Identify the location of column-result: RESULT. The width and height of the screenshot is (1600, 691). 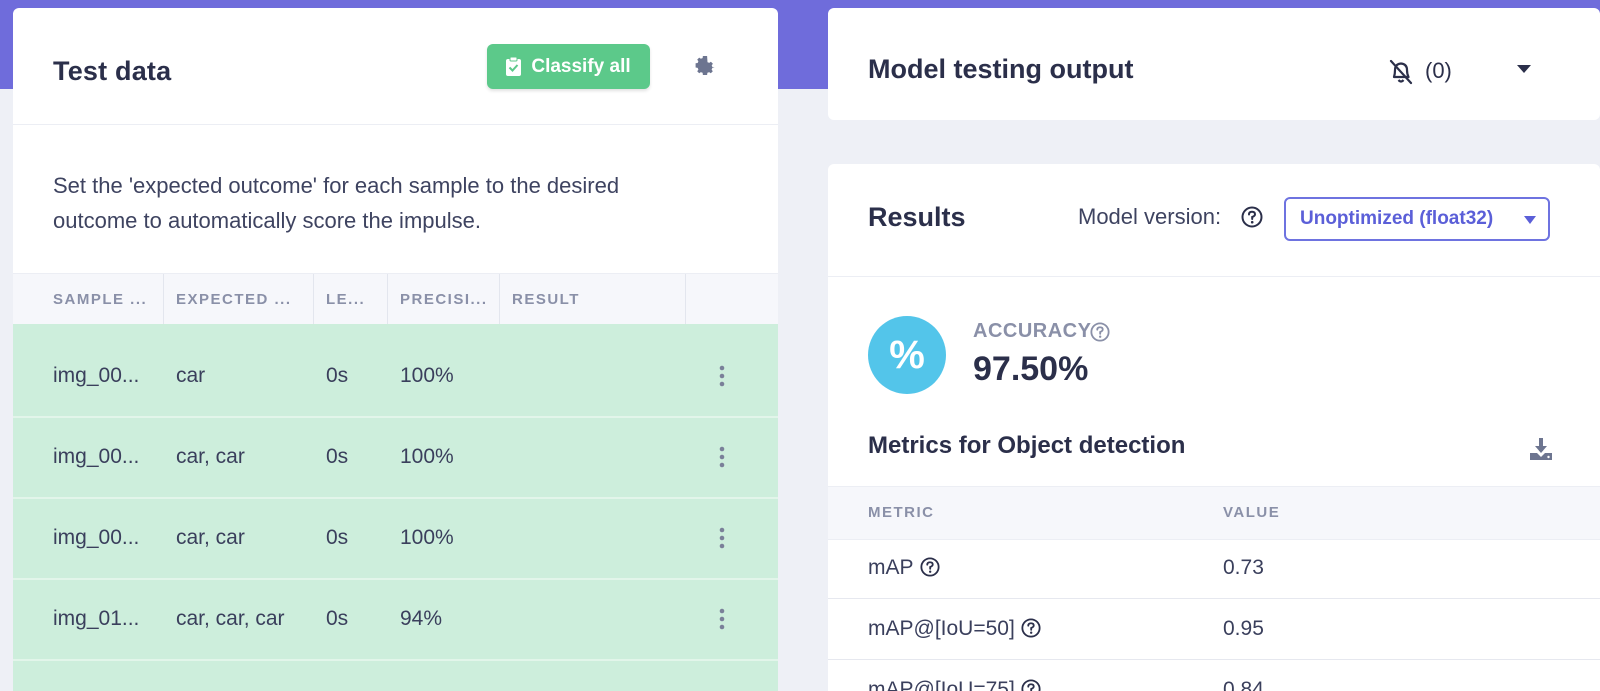
(546, 299).